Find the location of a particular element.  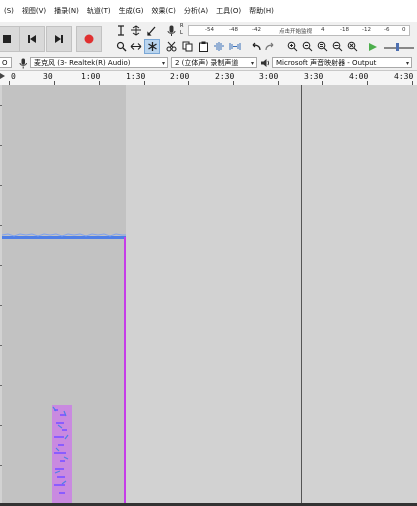

play-head-icon is located at coordinates (2, 76).